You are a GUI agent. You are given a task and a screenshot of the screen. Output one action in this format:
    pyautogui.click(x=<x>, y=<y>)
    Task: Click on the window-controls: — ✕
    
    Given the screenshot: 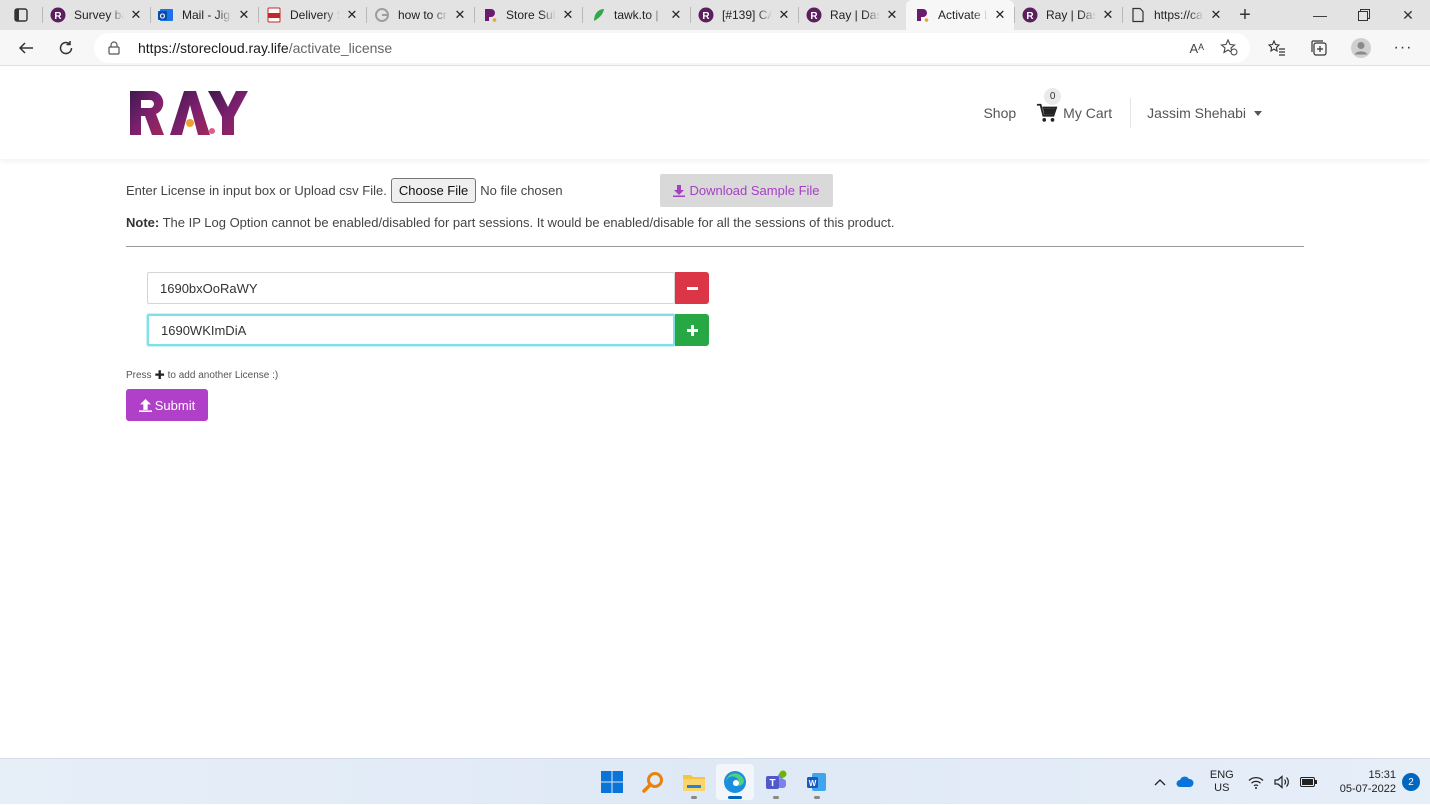 What is the action you would take?
    pyautogui.click(x=1364, y=15)
    